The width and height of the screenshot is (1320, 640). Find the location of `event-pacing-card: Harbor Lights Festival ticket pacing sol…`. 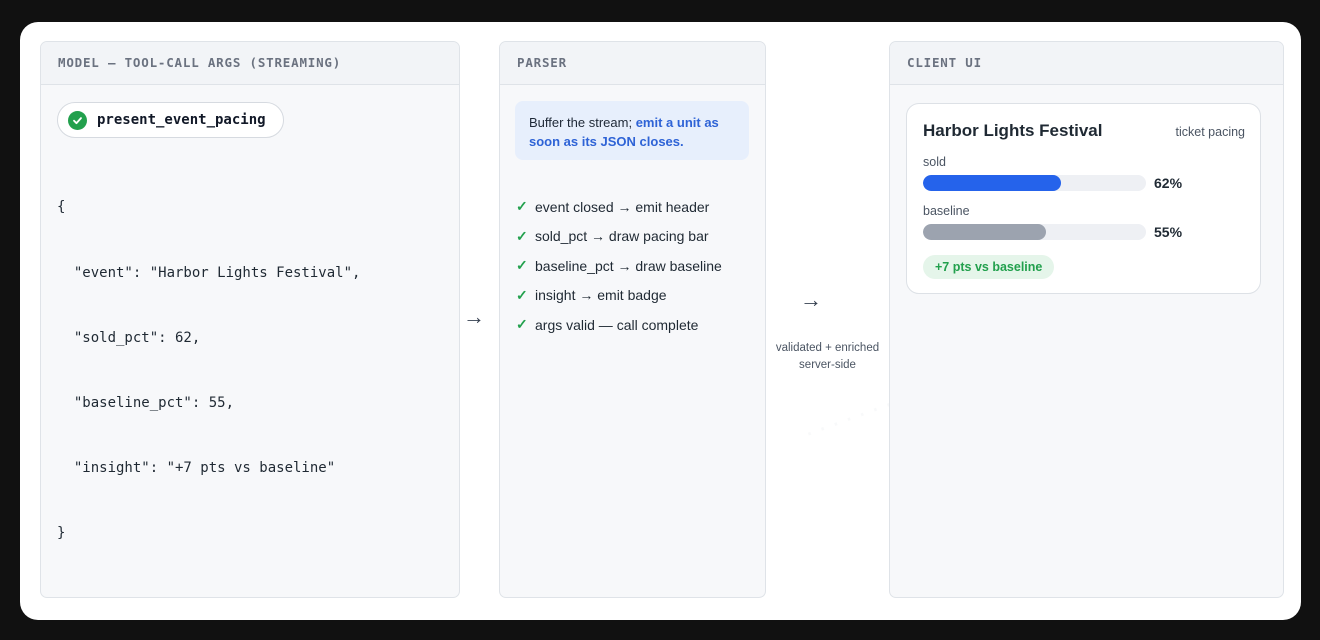

event-pacing-card: Harbor Lights Festival ticket pacing sol… is located at coordinates (1083, 198).